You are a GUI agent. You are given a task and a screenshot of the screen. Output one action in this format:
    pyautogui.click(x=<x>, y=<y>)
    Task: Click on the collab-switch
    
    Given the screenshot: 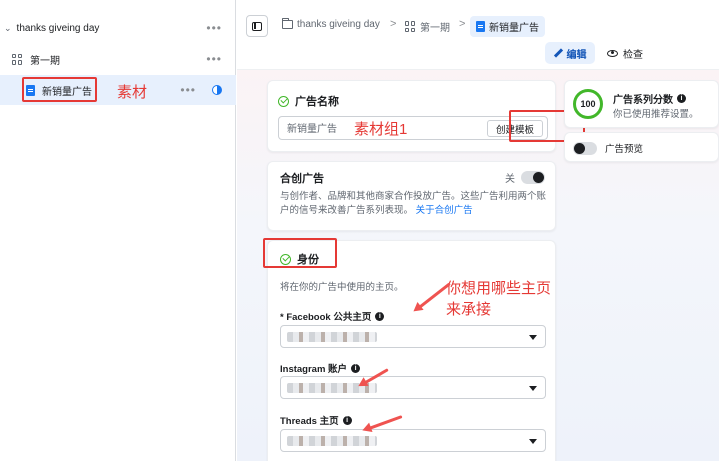 What is the action you would take?
    pyautogui.click(x=533, y=177)
    